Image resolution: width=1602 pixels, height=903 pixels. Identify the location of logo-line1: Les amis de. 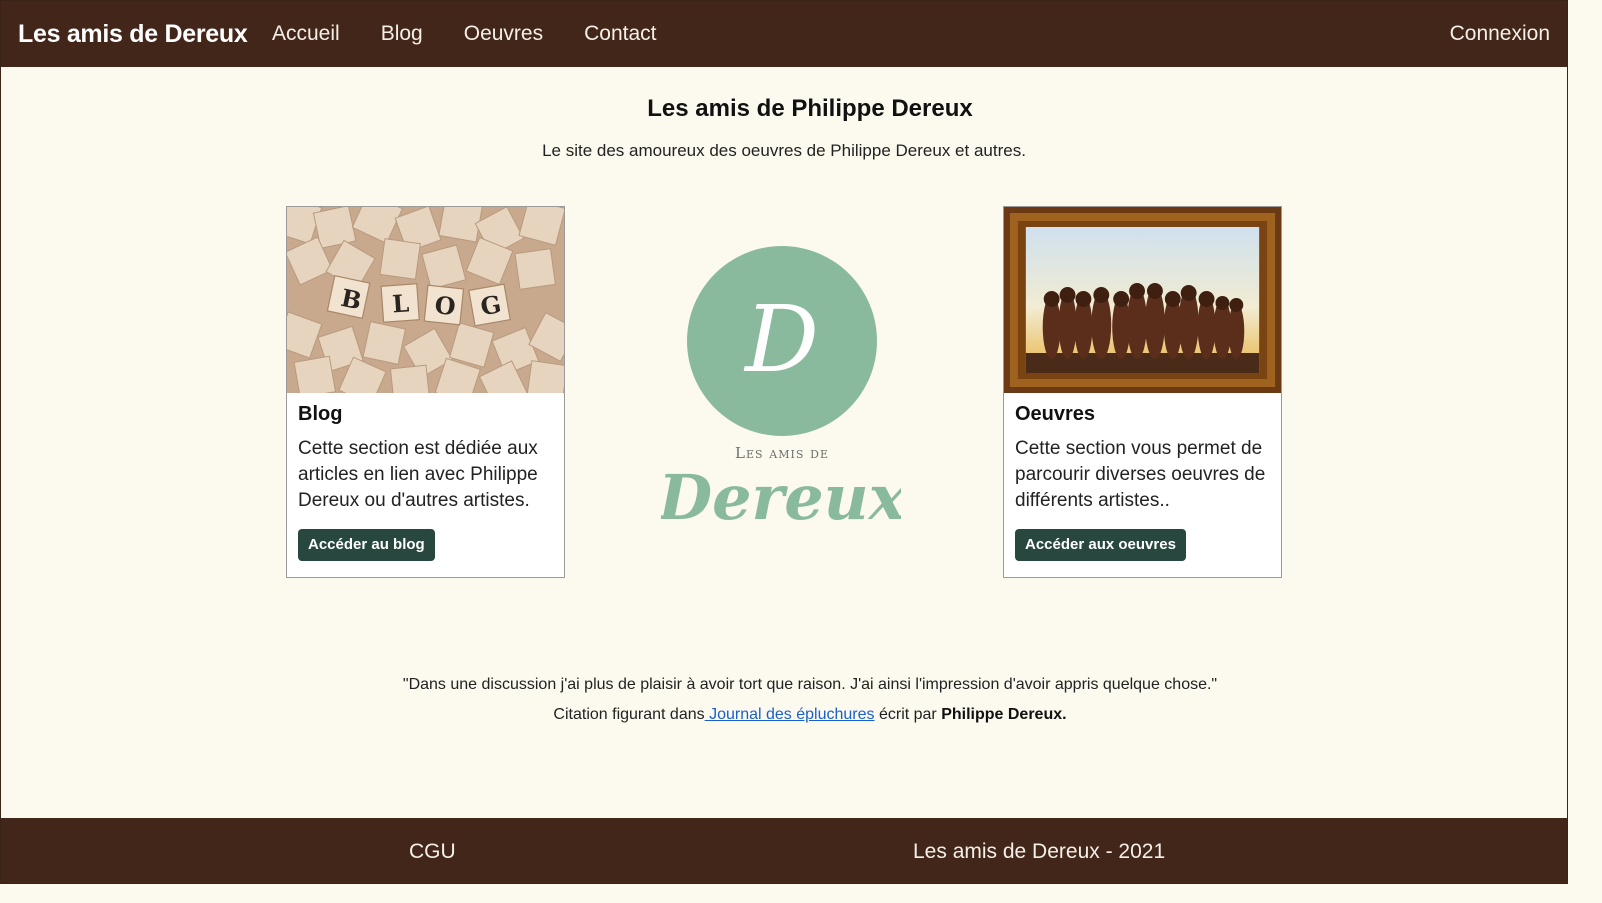
(782, 453).